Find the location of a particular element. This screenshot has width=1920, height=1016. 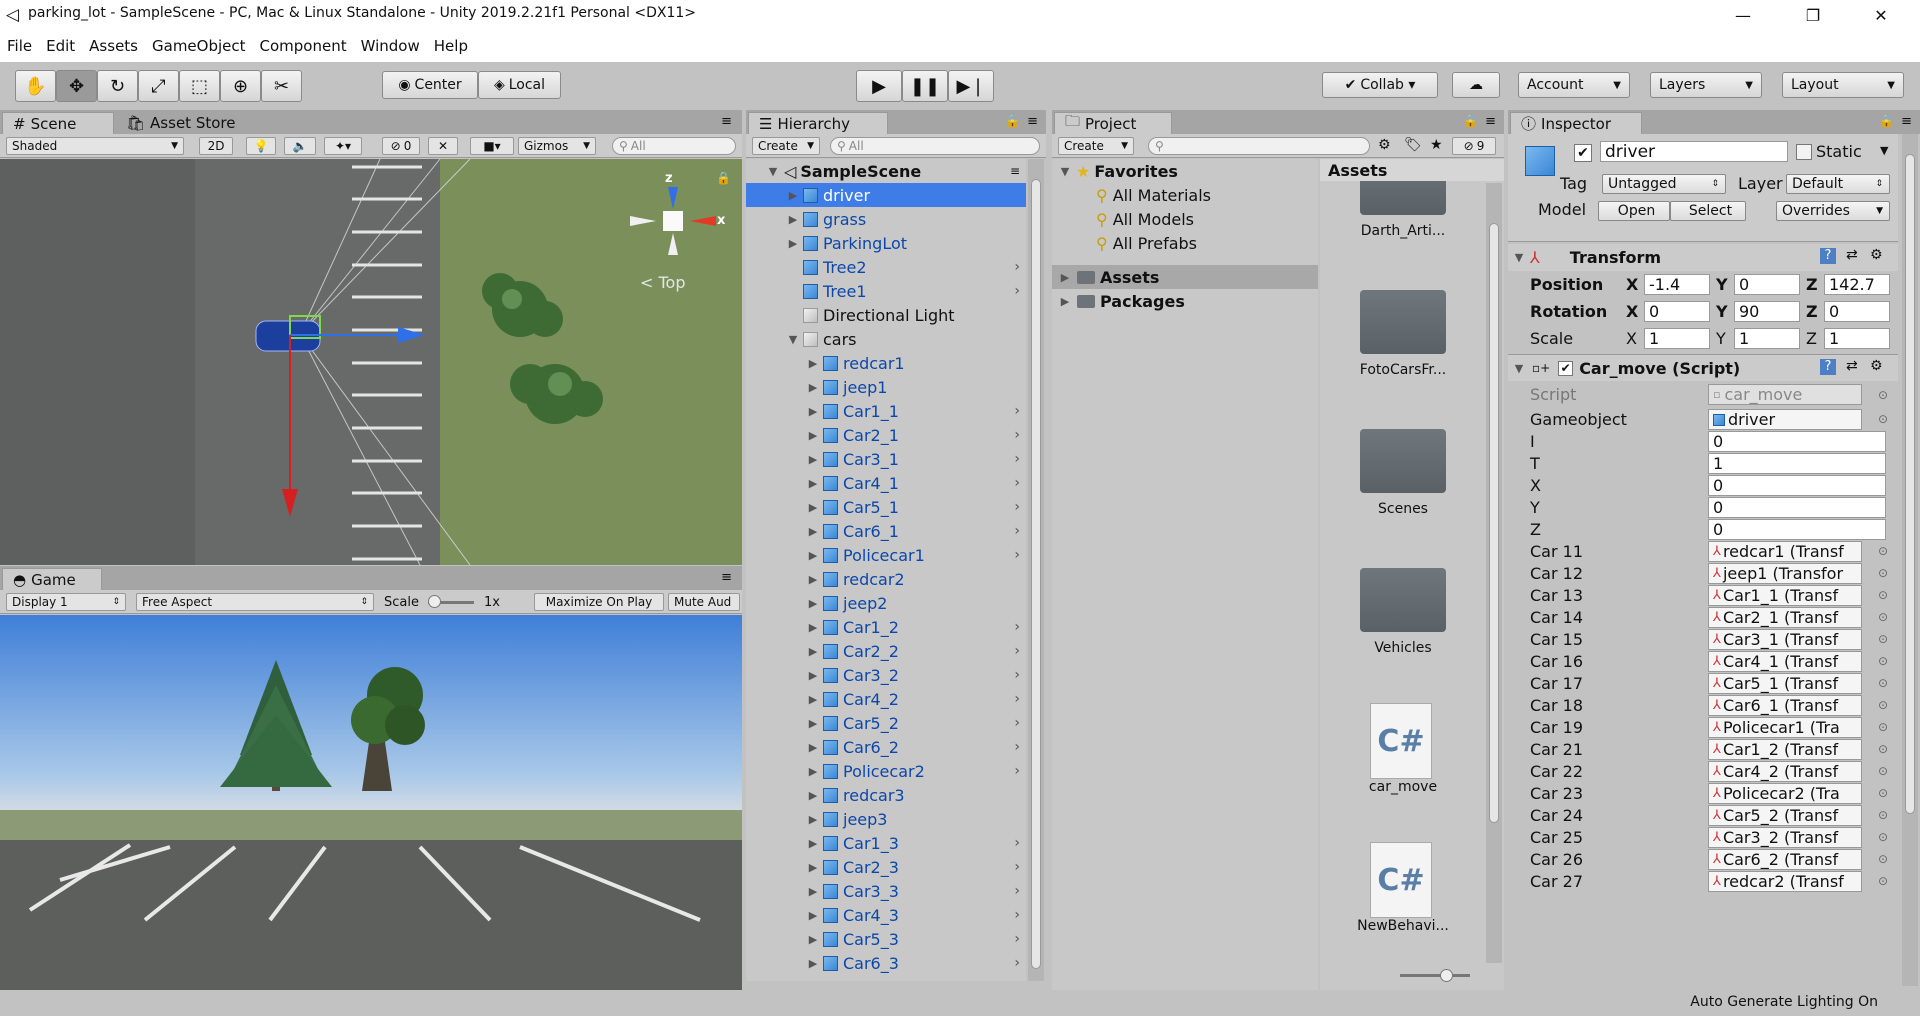

presets-icon: ⇄ is located at coordinates (1852, 366).